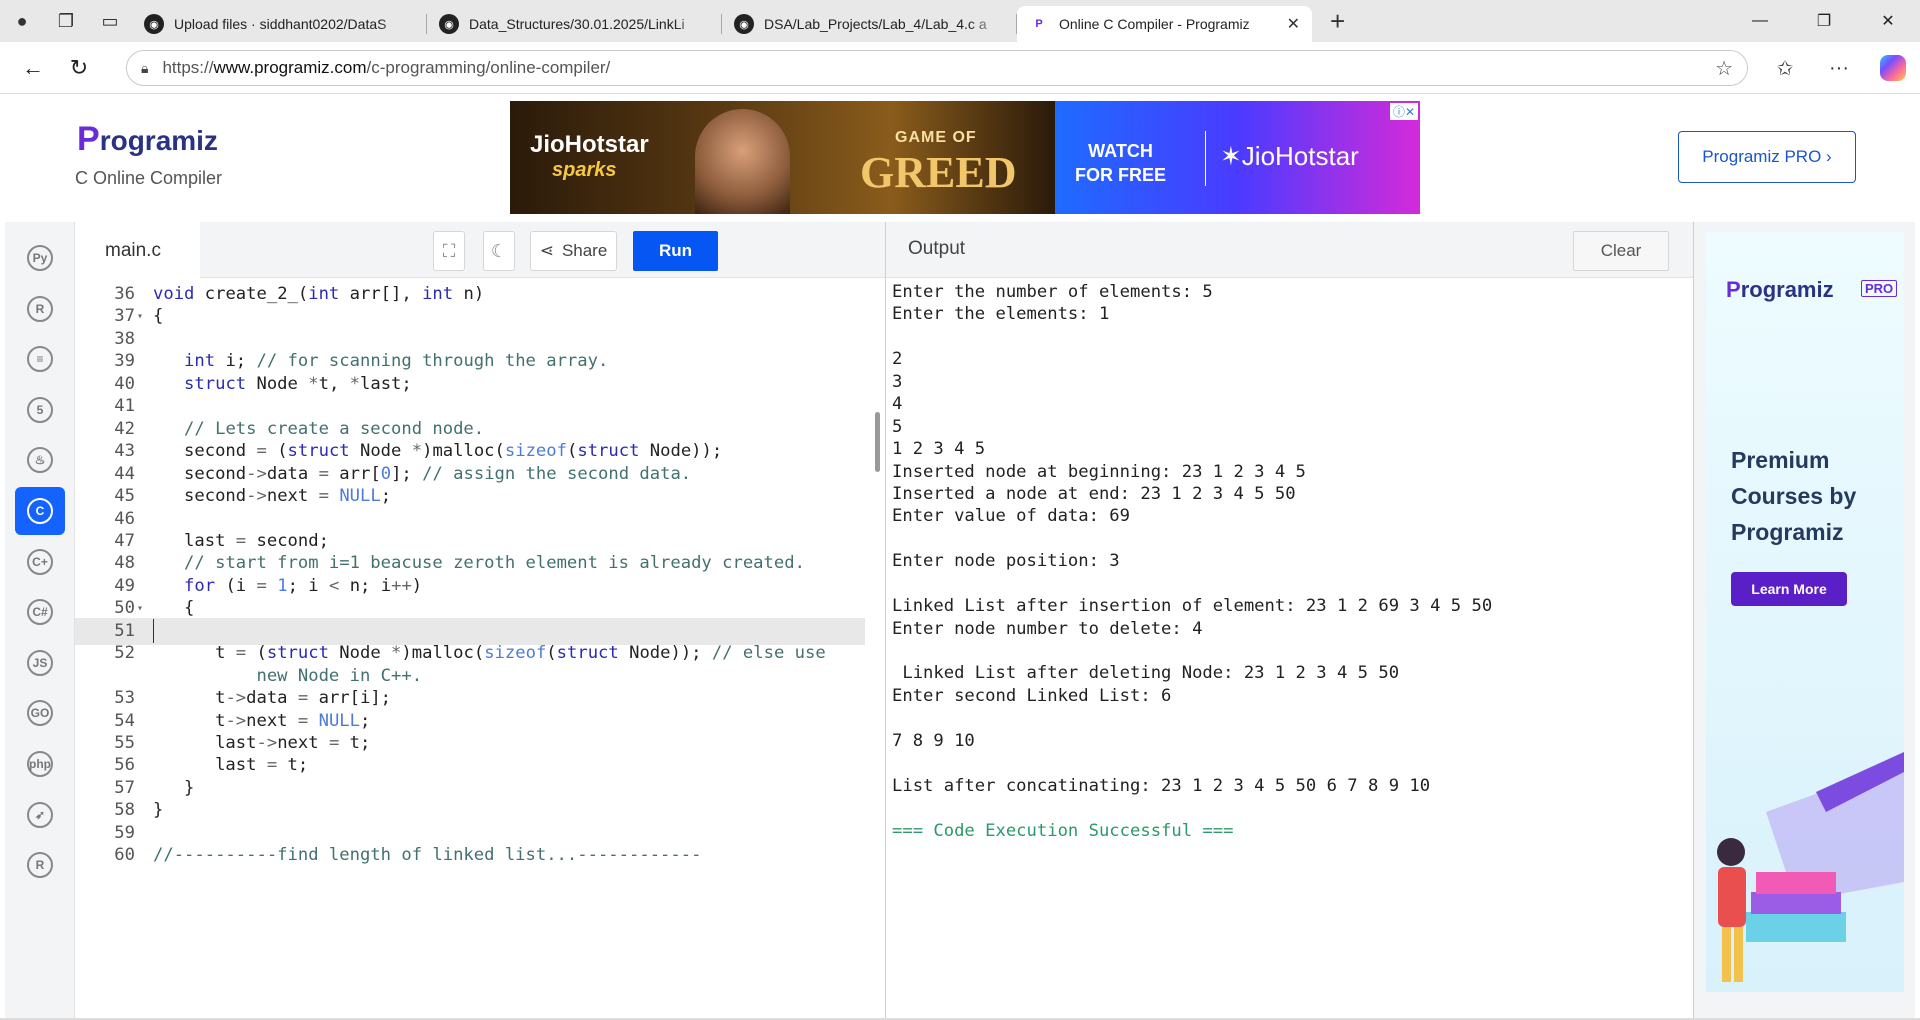  What do you see at coordinates (40, 815) in the screenshot?
I see `sidebar-lang-swift: ➶` at bounding box center [40, 815].